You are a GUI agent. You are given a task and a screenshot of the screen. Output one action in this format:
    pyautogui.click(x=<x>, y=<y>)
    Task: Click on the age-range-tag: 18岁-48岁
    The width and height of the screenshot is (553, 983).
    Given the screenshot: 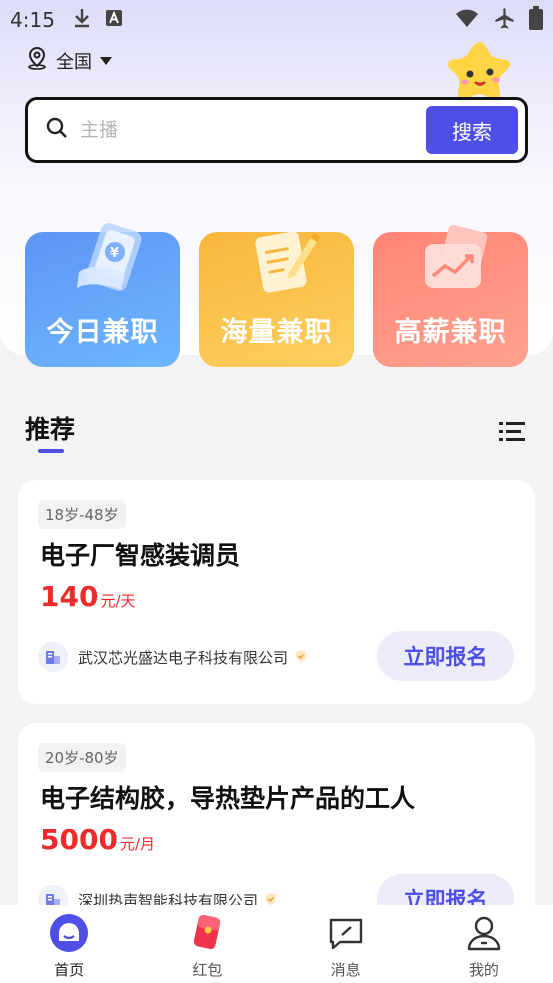 What is the action you would take?
    pyautogui.click(x=82, y=514)
    